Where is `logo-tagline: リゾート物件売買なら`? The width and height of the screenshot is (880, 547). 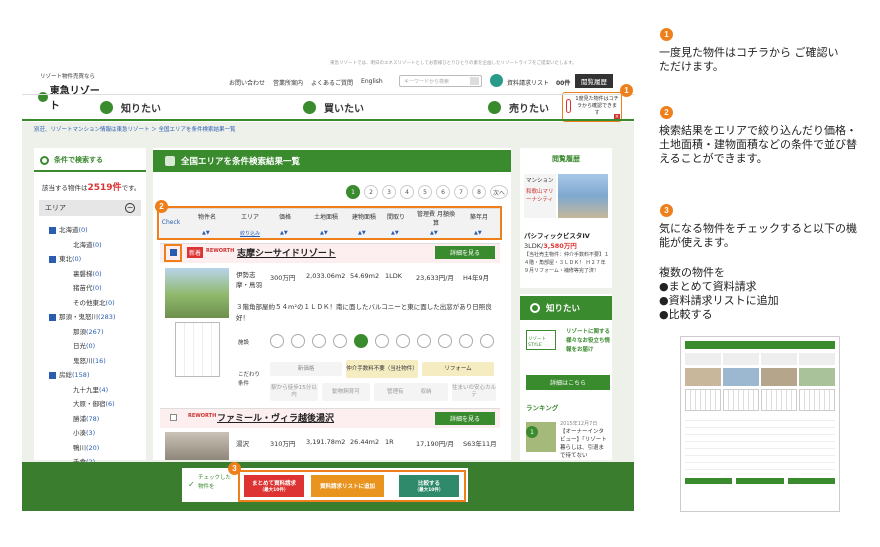
logo-tagline: リゾート物件売買なら is located at coordinates (68, 77).